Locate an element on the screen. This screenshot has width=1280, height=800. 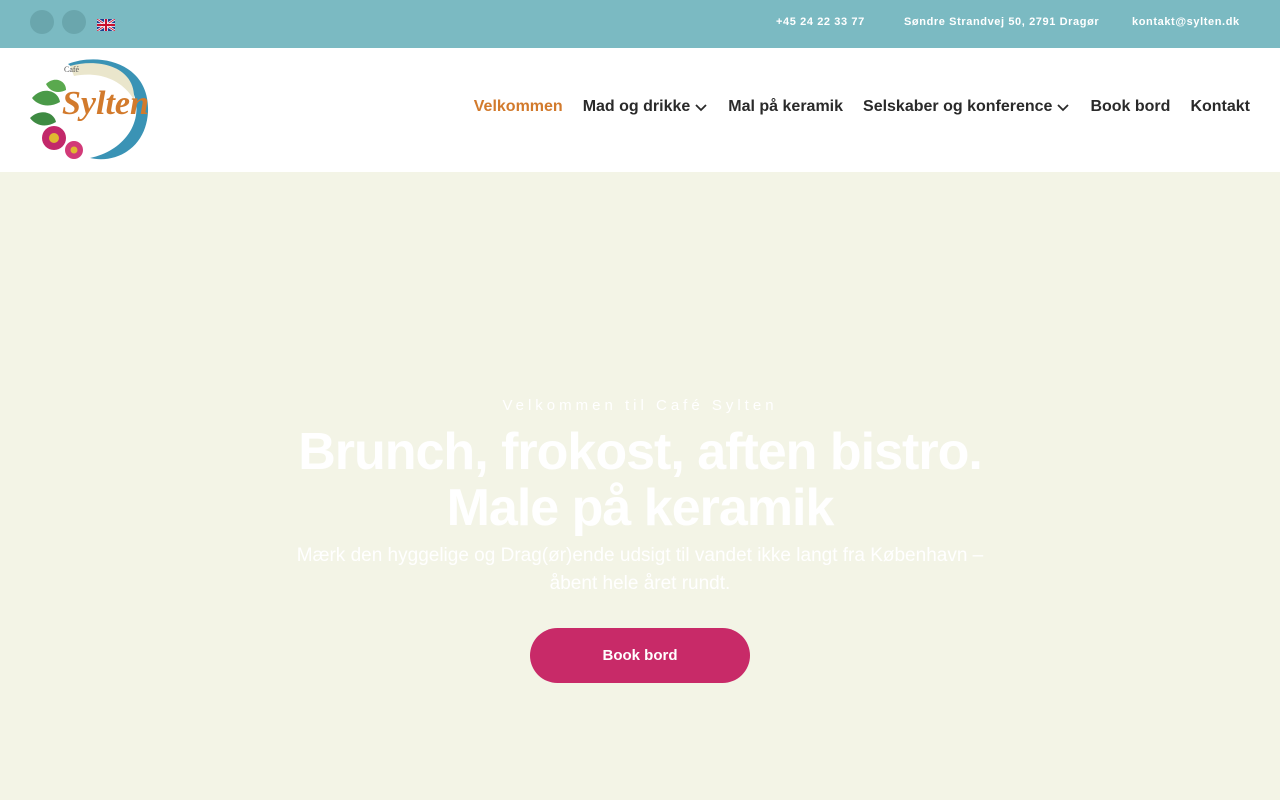
nav-item-label: Kontakt is located at coordinates (1220, 106).